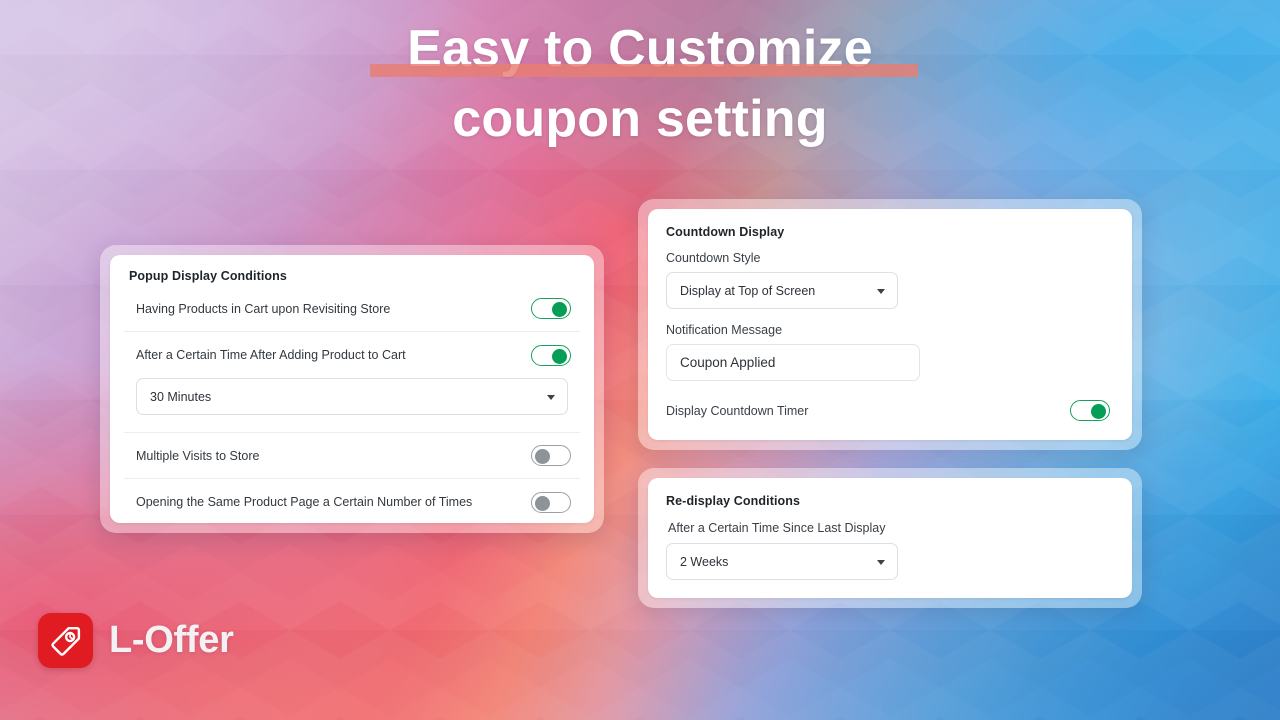  Describe the element at coordinates (171, 640) in the screenshot. I see `brand-name: L-Offer` at that location.